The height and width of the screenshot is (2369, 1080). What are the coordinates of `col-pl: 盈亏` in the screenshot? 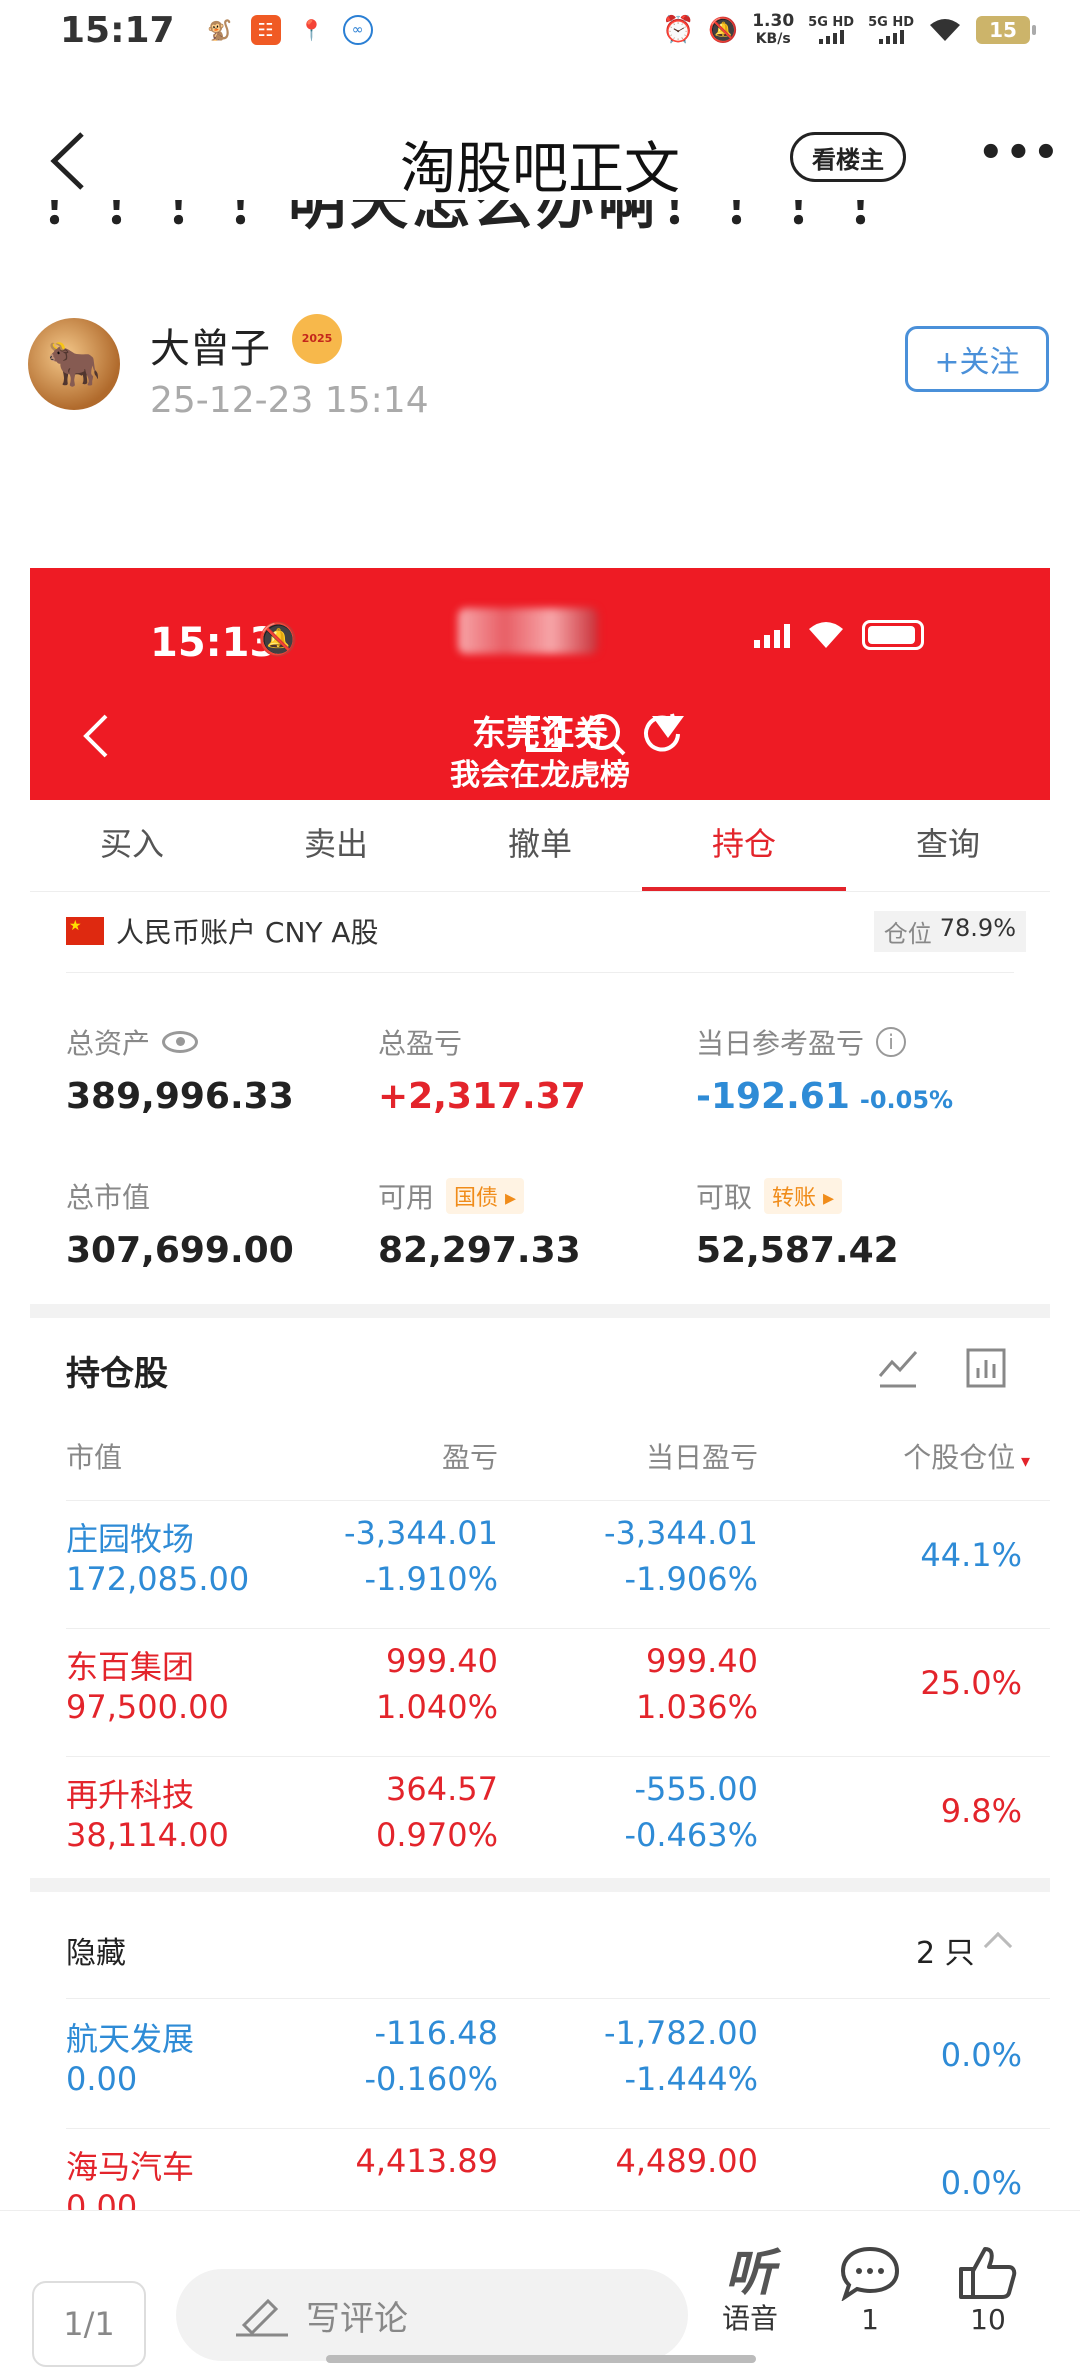 It's located at (469, 1457).